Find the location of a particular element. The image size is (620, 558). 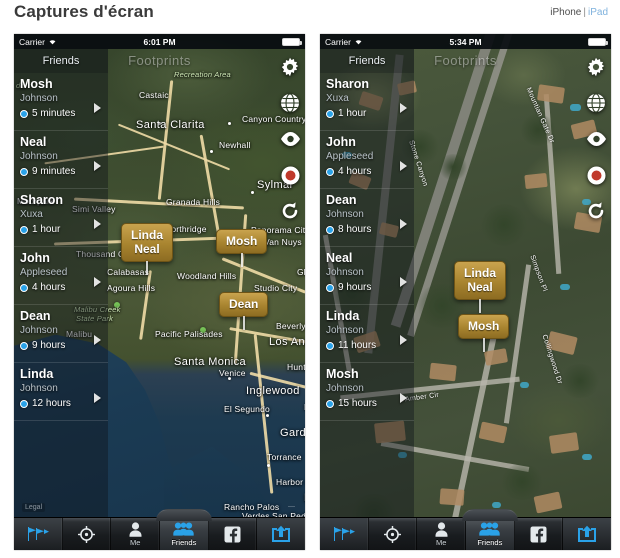

friend-elapsed-time: 9 minutes is located at coordinates (54, 171).